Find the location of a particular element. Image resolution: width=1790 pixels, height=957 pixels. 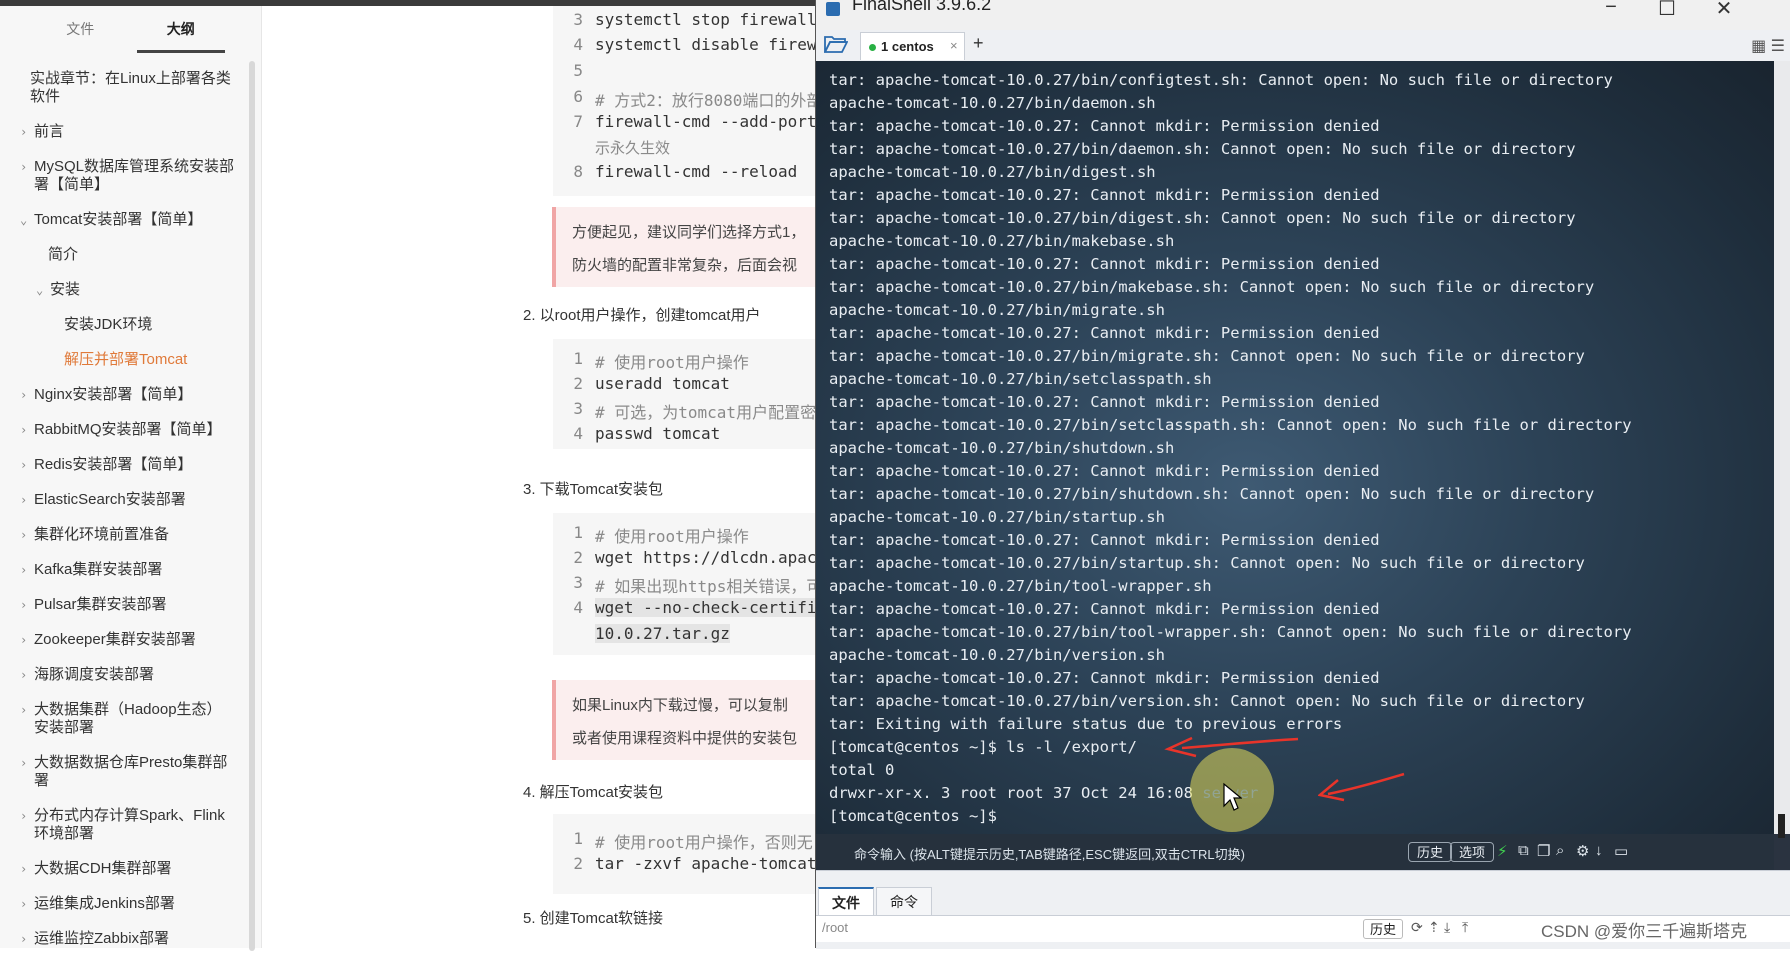

outline-item-label: Redis安装部署【简单】 is located at coordinates (113, 464).